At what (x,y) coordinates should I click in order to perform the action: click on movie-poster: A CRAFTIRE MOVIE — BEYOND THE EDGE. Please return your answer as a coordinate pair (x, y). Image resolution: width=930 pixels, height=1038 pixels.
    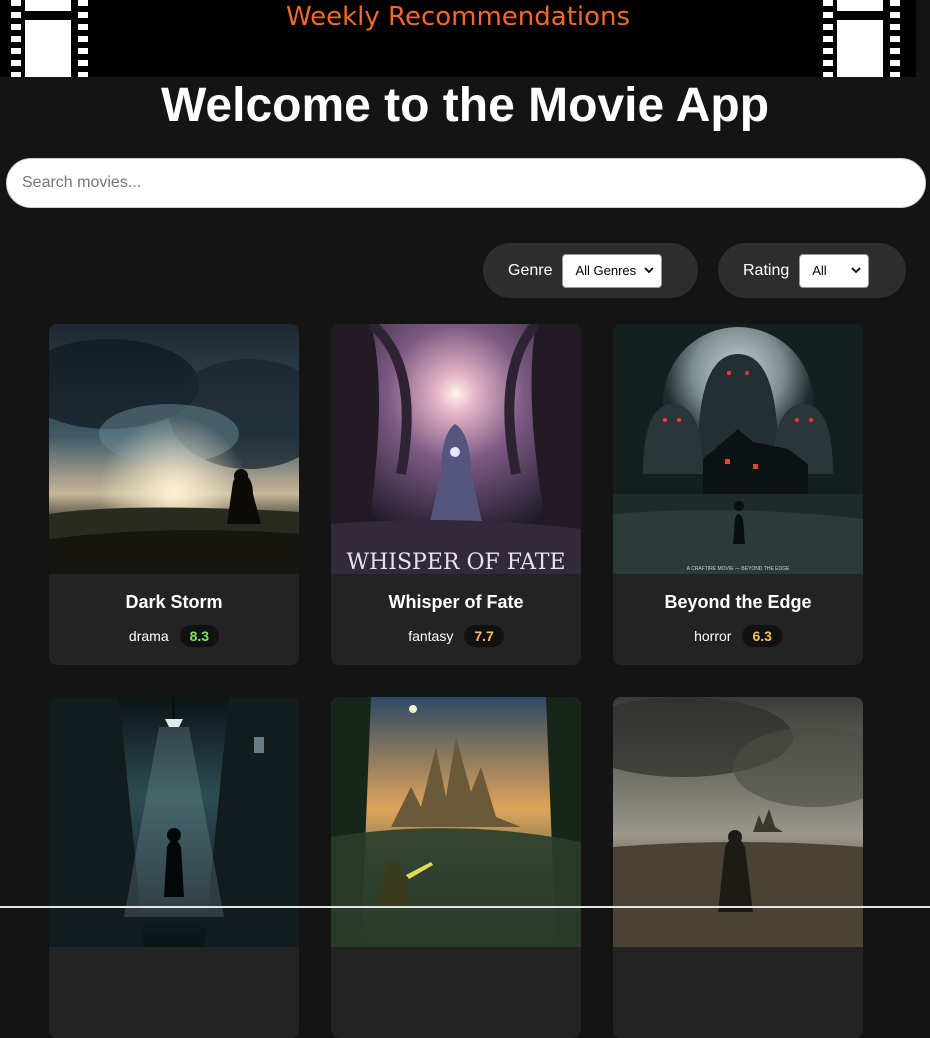
    Looking at the image, I should click on (738, 449).